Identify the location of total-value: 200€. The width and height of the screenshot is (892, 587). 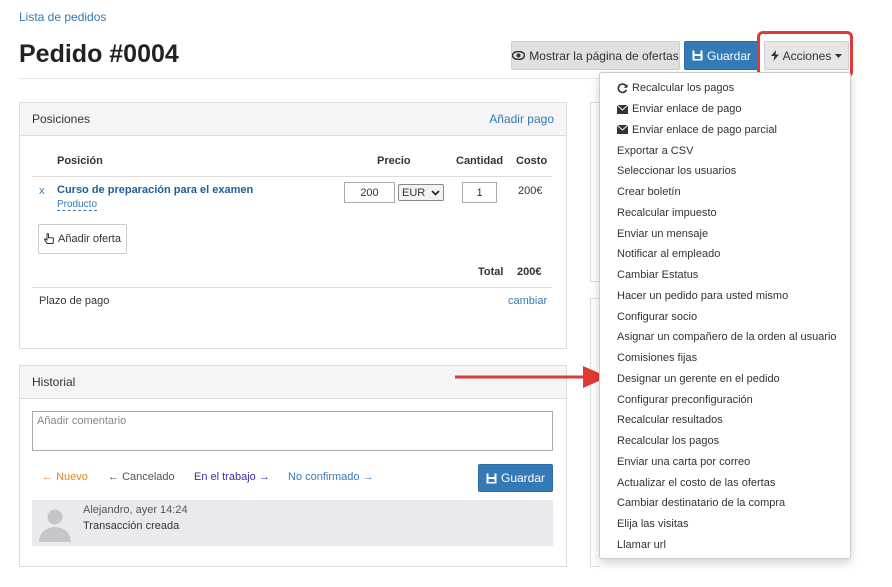
(529, 272).